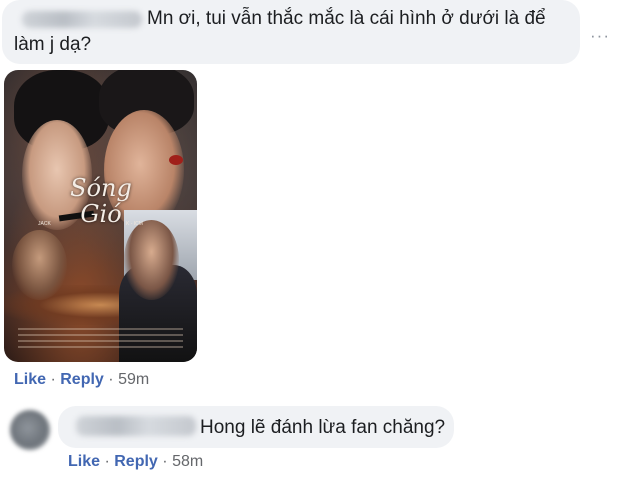 The width and height of the screenshot is (620, 487). What do you see at coordinates (600, 36) in the screenshot?
I see `more-options-icon: ···` at bounding box center [600, 36].